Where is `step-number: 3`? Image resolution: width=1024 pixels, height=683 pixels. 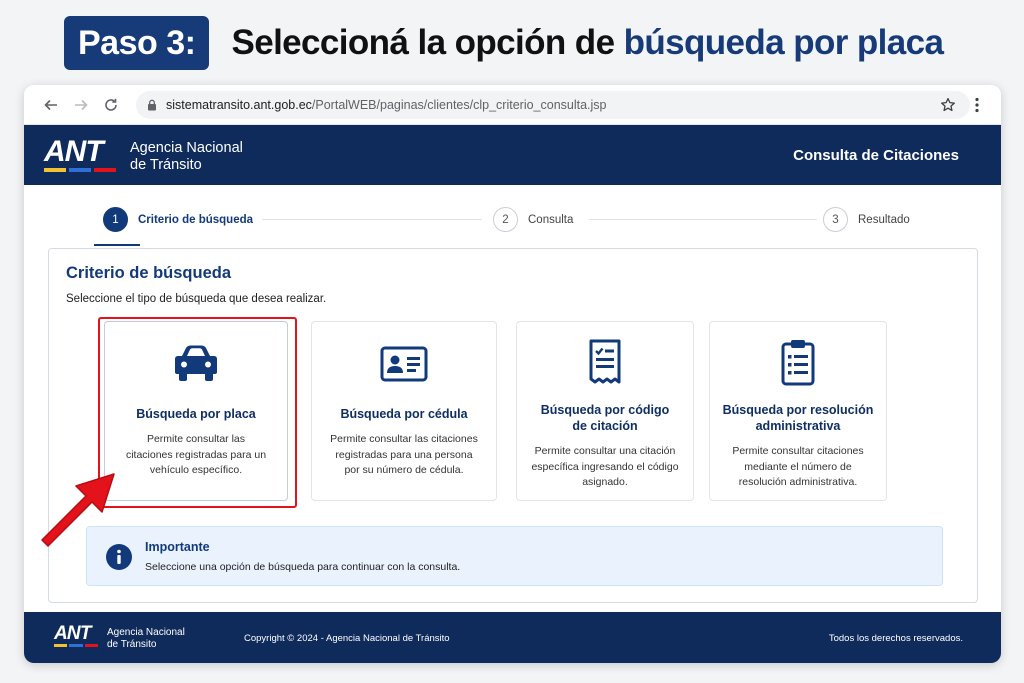
step-number: 3 is located at coordinates (835, 219).